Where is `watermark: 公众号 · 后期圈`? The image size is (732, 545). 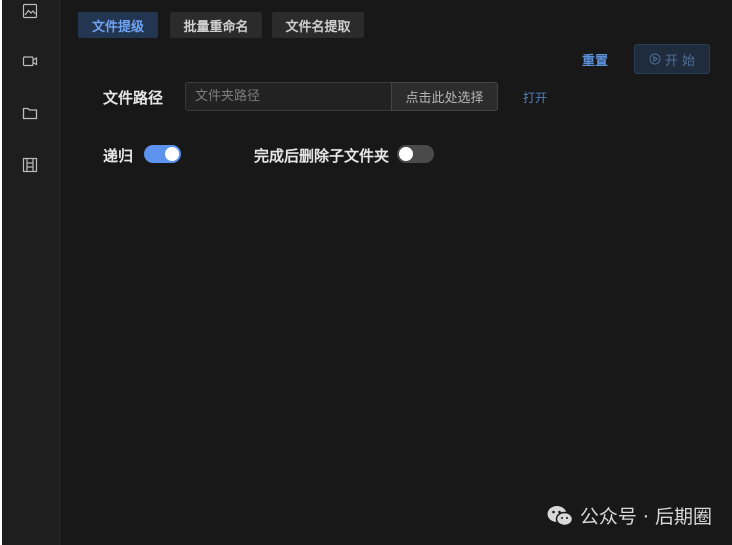
watermark: 公众号 · 后期圈 is located at coordinates (629, 515).